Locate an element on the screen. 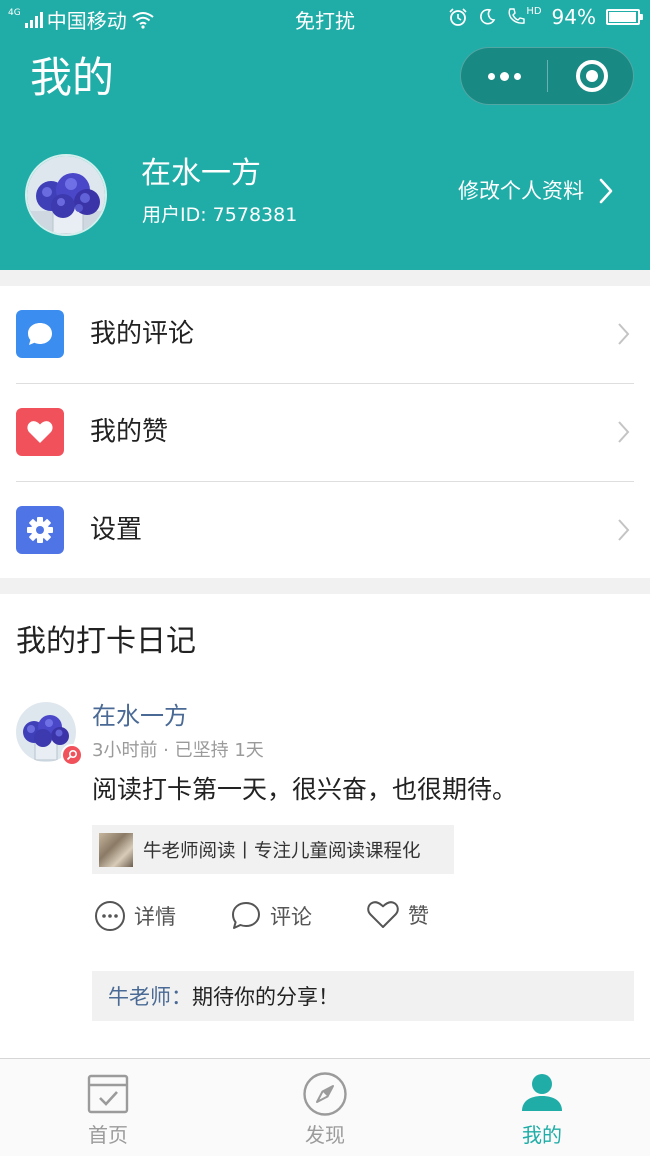  moon-icon is located at coordinates (488, 16).